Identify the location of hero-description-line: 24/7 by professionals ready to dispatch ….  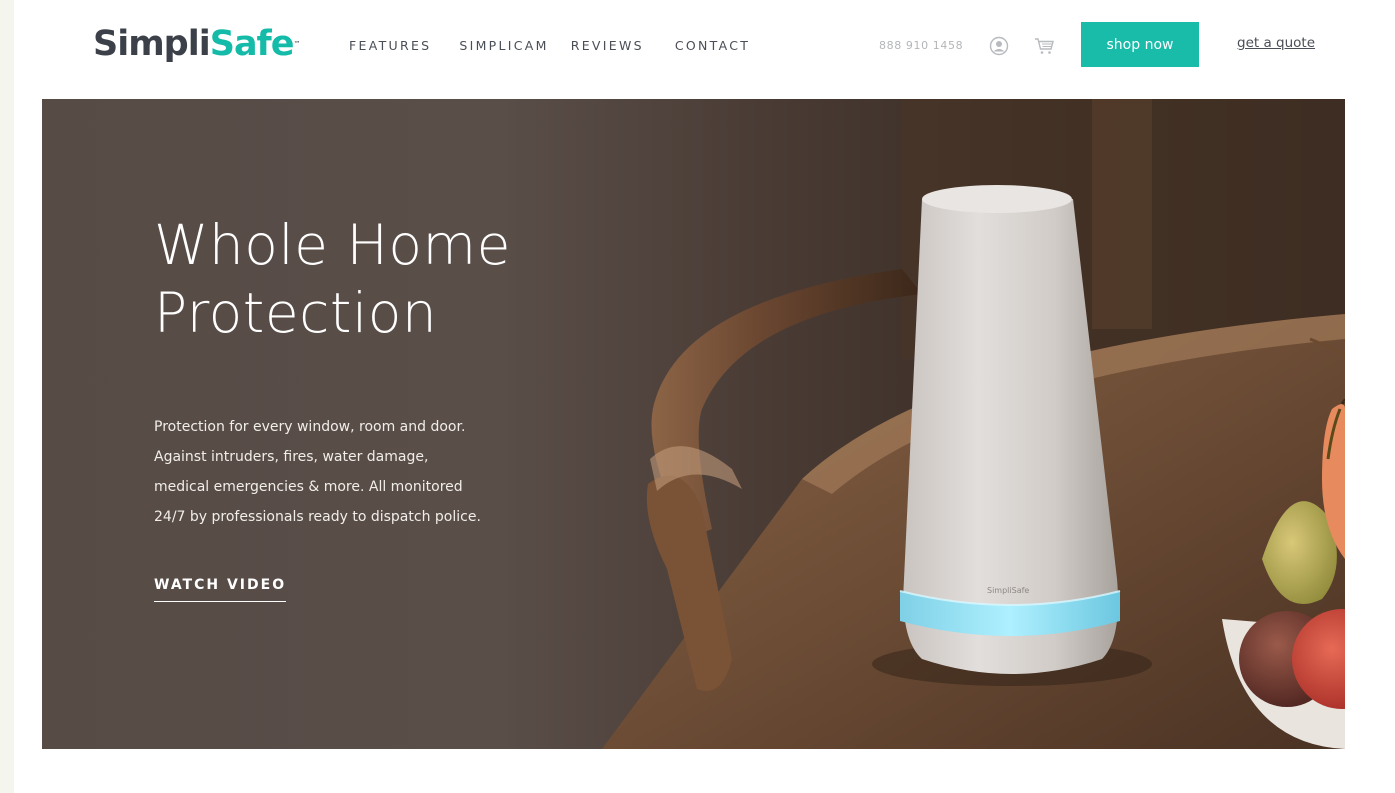
(317, 517).